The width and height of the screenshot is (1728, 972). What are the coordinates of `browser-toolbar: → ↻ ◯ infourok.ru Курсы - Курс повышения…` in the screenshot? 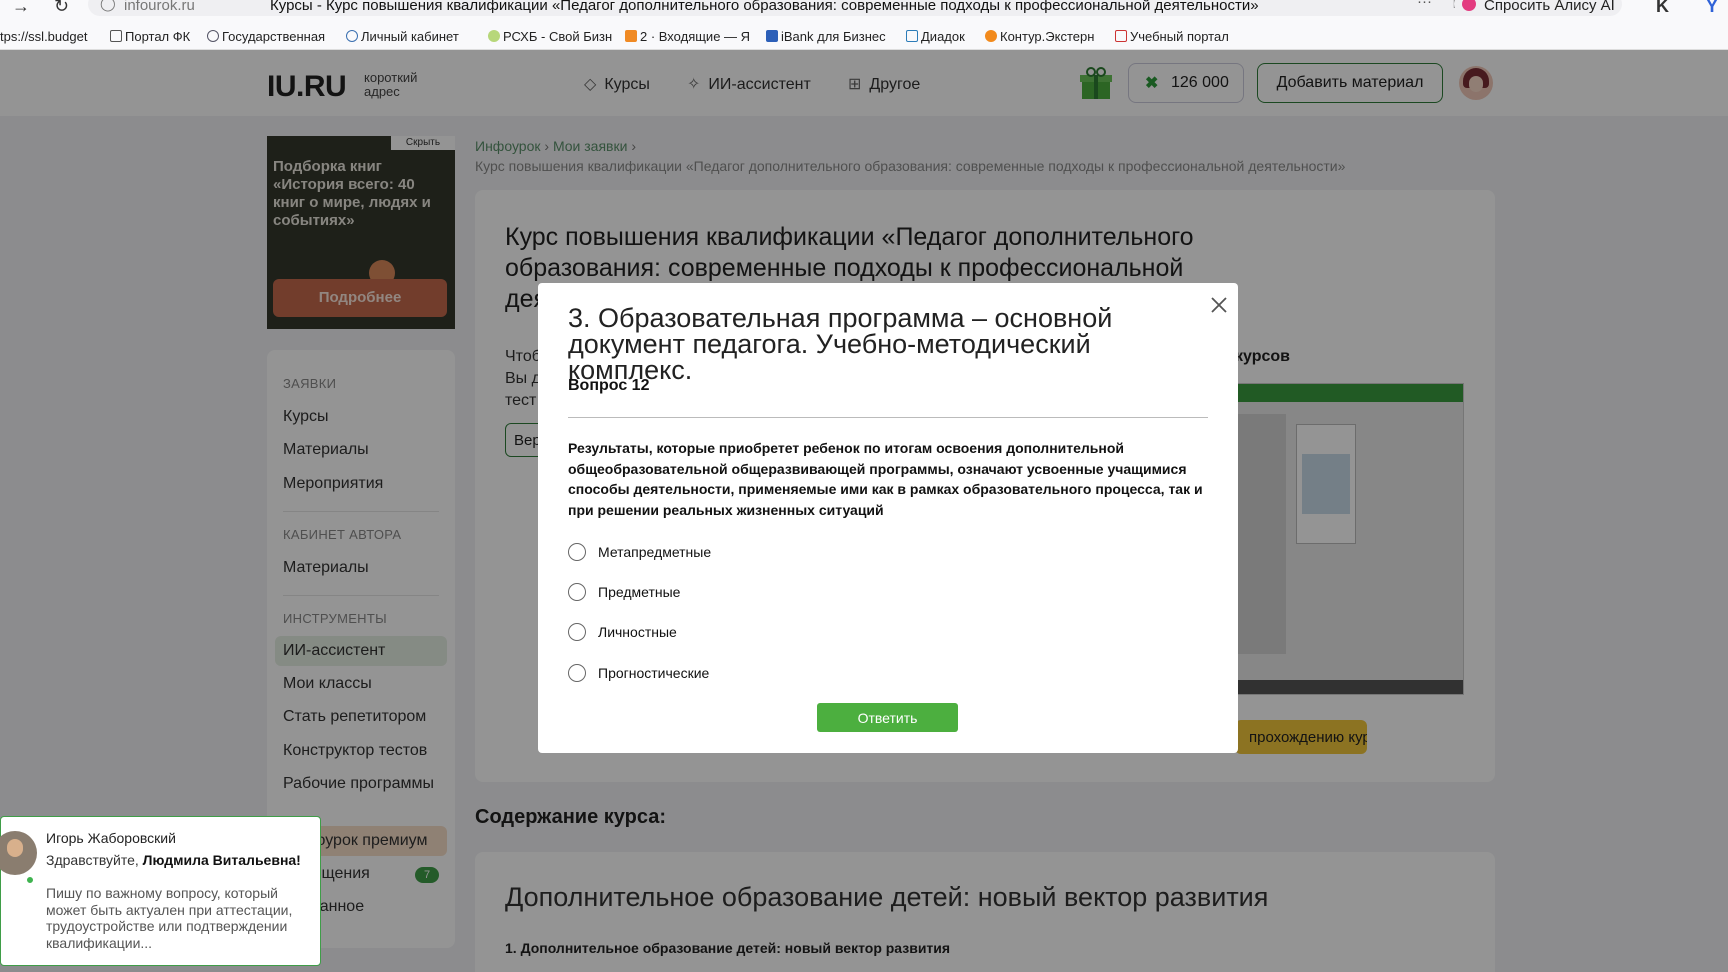 It's located at (864, 9).